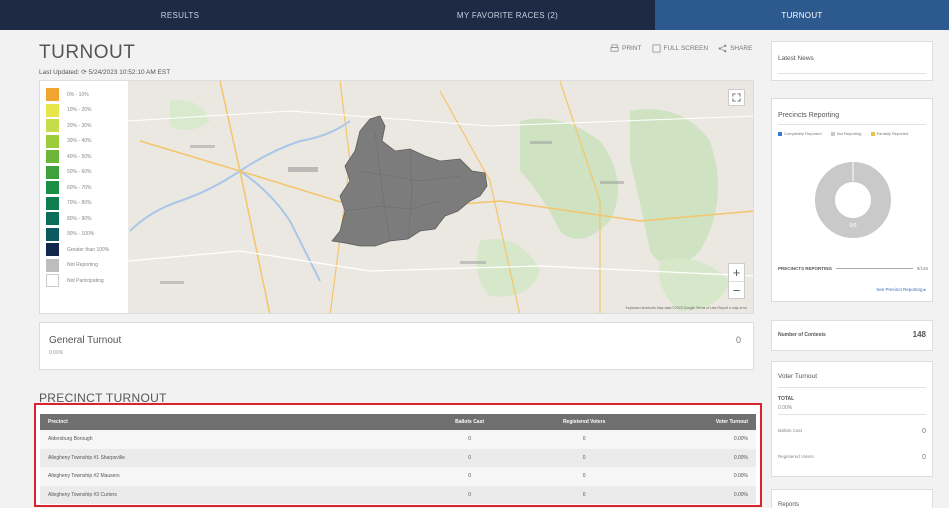 This screenshot has width=949, height=508. Describe the element at coordinates (698, 422) in the screenshot. I see `column-header-voter-turnout: Voter Turnout` at that location.